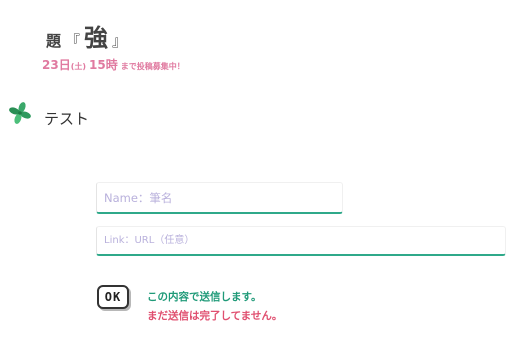 The image size is (512, 354). I want to click on name-field, so click(219, 198).